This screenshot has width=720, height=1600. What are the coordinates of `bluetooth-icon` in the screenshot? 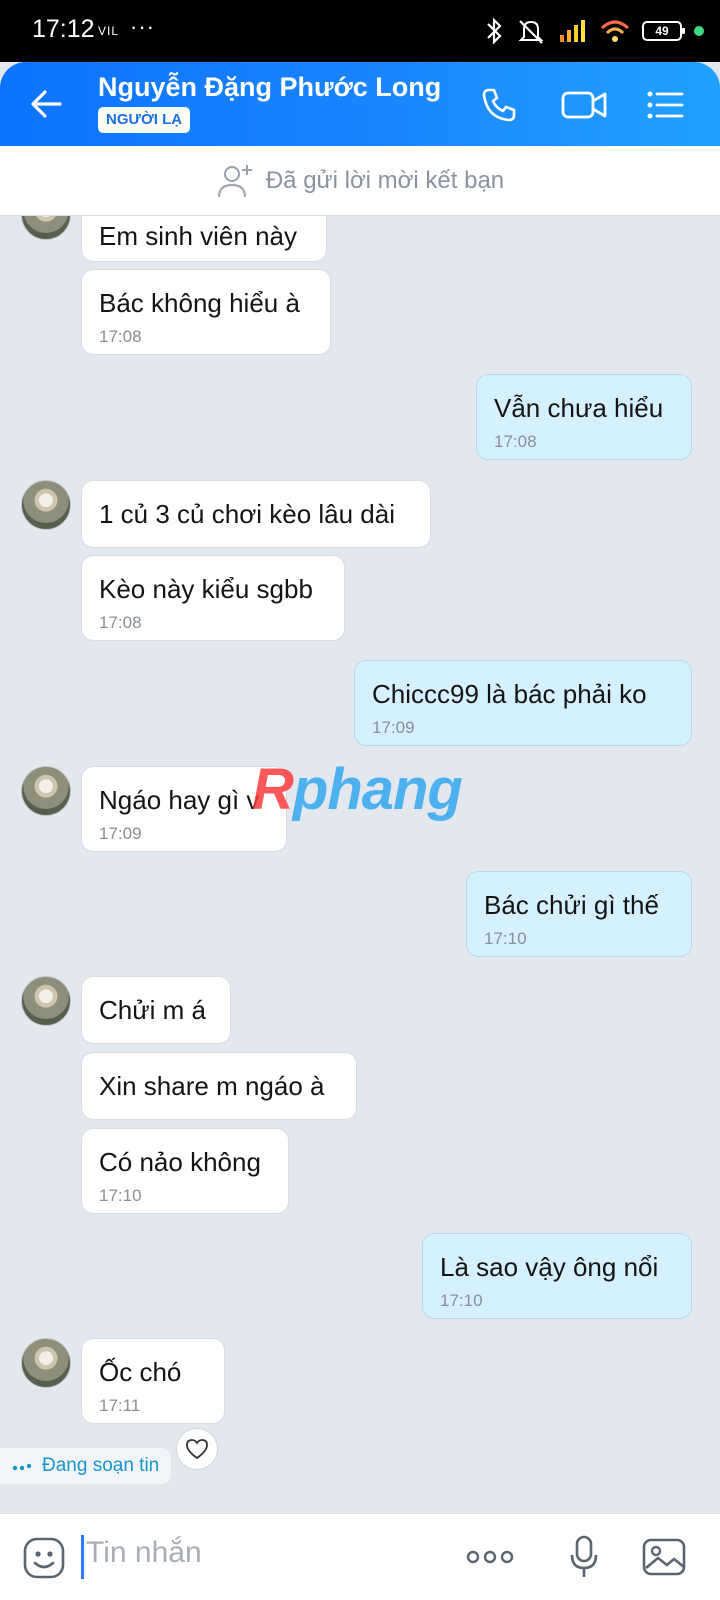 It's located at (494, 31).